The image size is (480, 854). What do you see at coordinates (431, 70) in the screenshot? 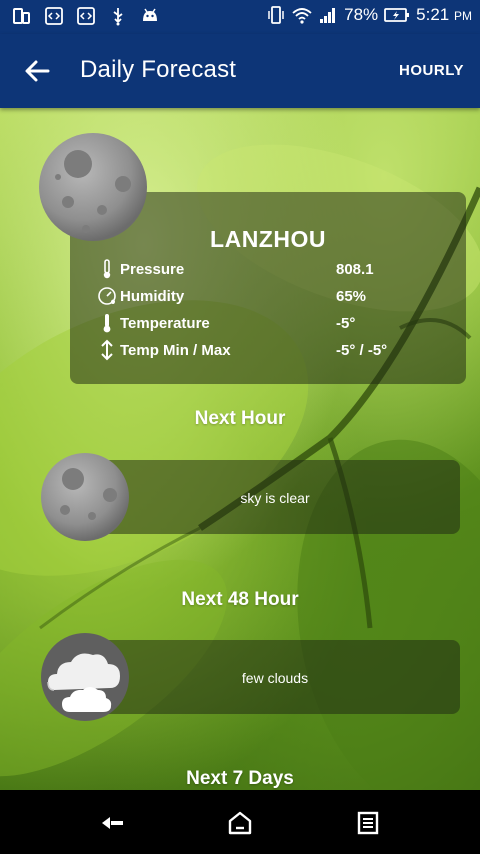
I see `hourly-button: HOURLY` at bounding box center [431, 70].